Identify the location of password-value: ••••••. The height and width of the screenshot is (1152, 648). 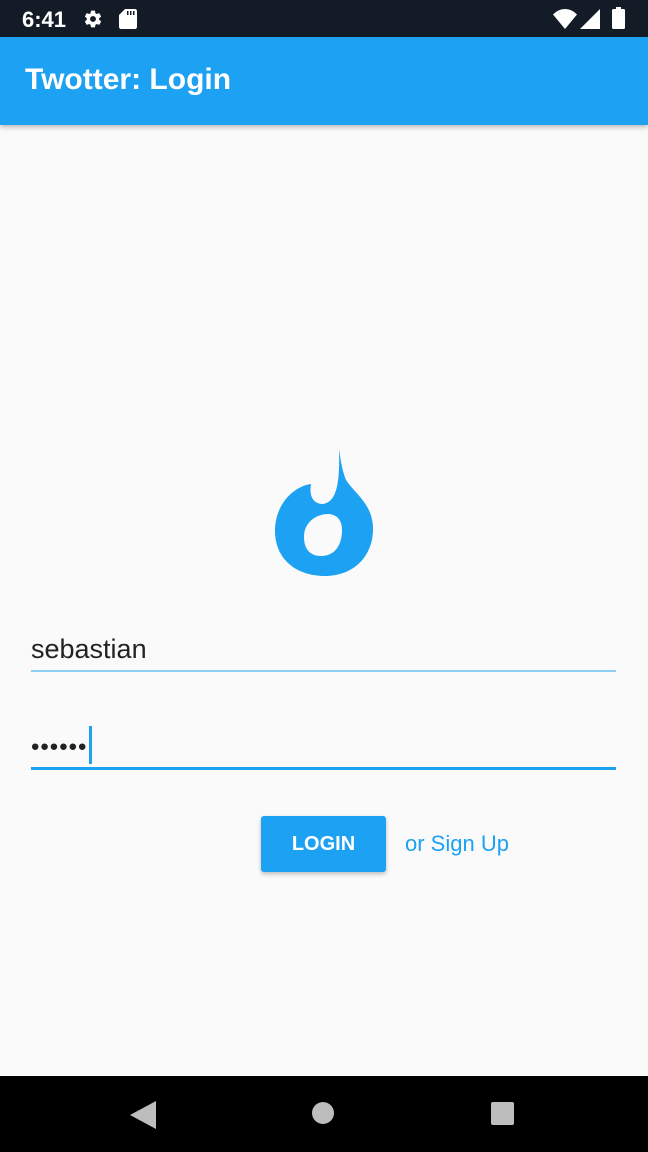
(59, 747).